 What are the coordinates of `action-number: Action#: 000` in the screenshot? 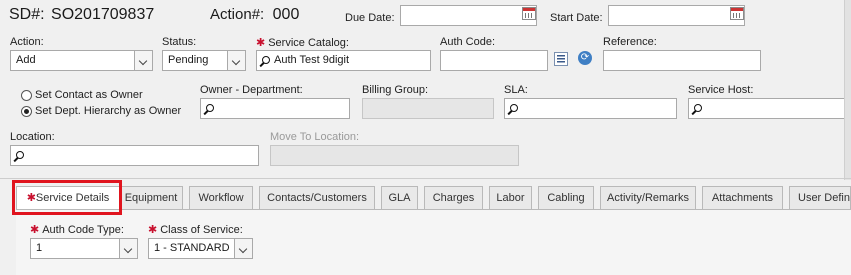 It's located at (254, 15).